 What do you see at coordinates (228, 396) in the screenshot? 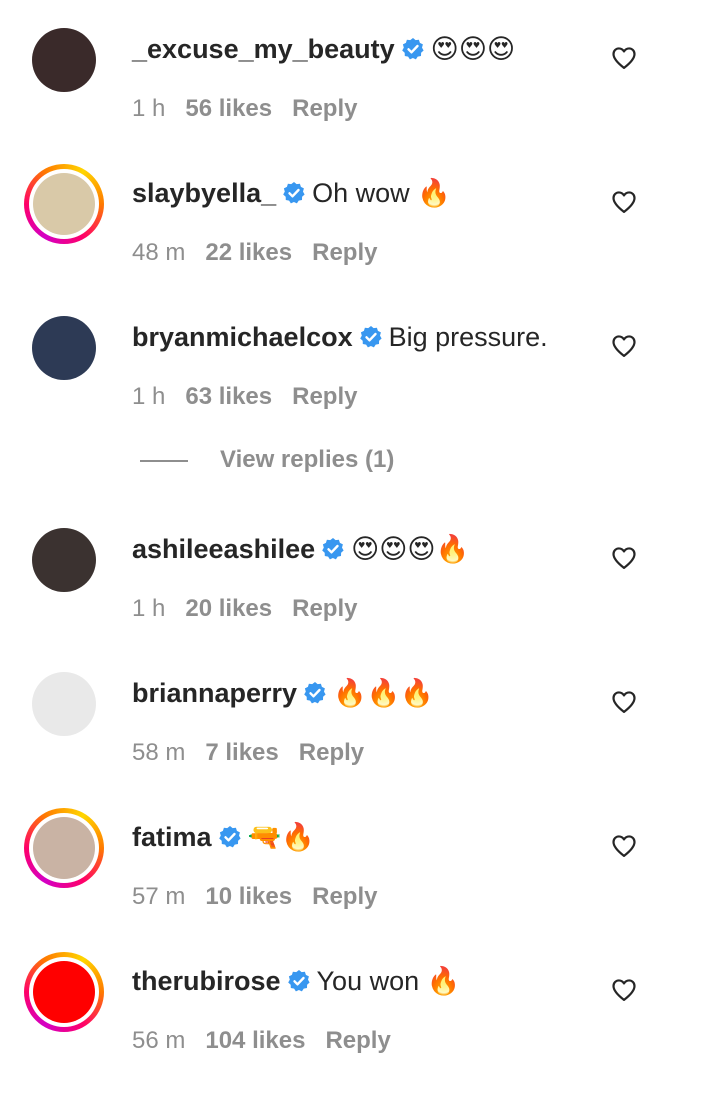
I see `comment-likes-count: 63 likes` at bounding box center [228, 396].